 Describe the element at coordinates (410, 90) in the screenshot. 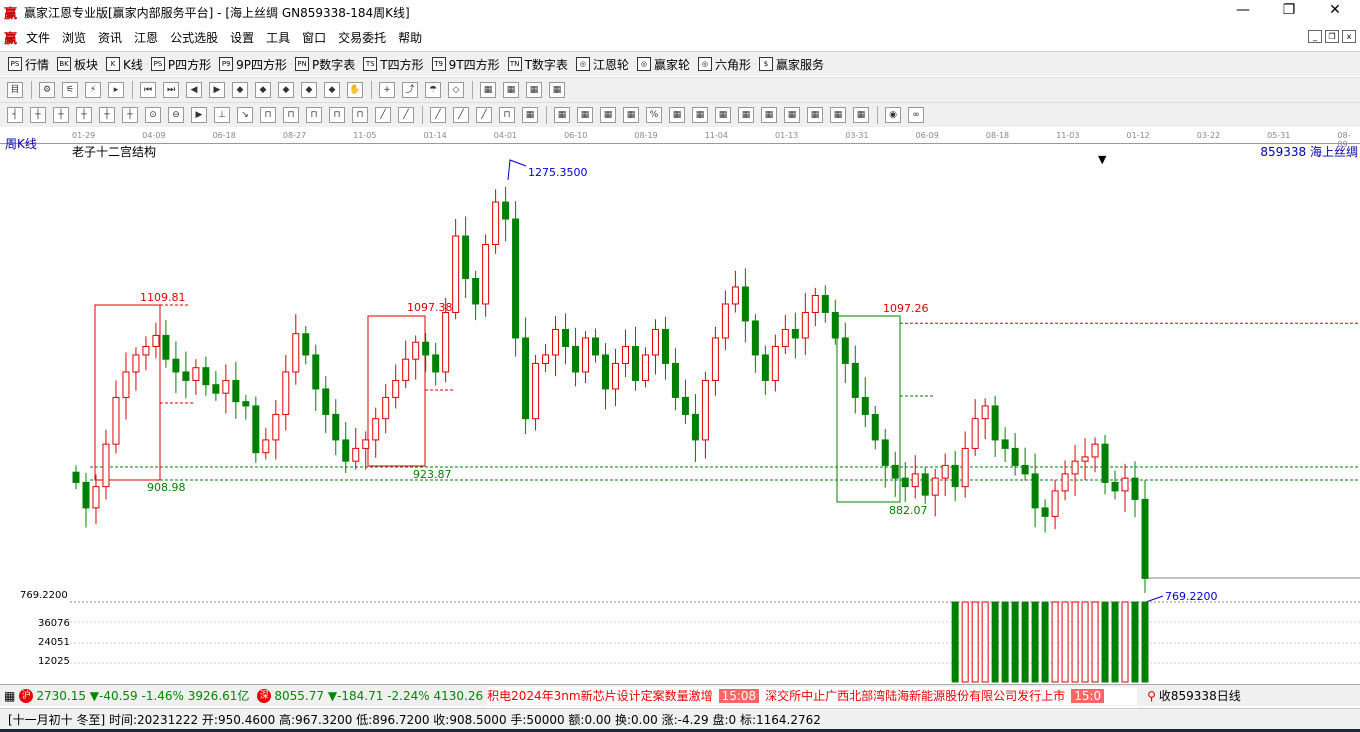

I see `tool-icon: ⤴` at that location.